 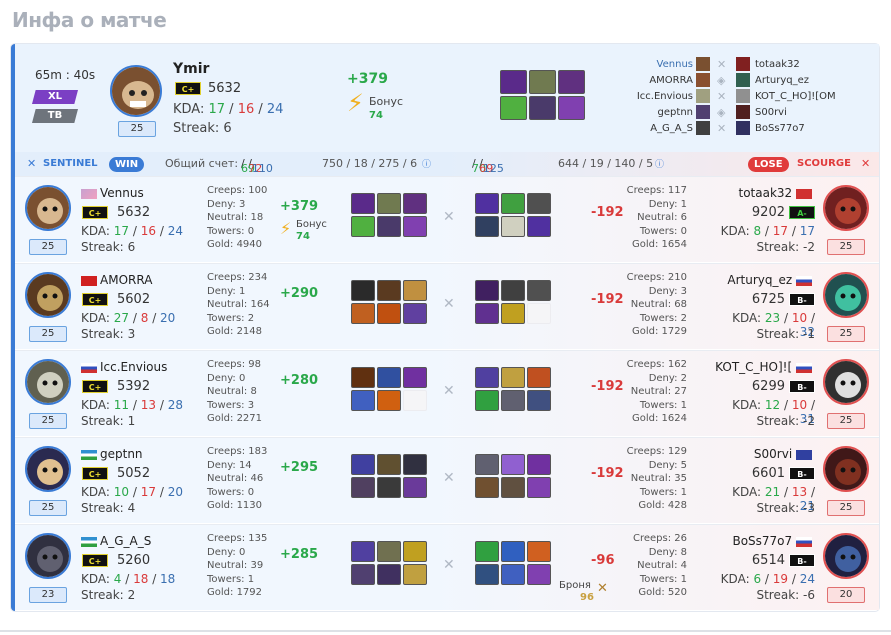 What do you see at coordinates (795, 65) in the screenshot?
I see `list-player: totaak32` at bounding box center [795, 65].